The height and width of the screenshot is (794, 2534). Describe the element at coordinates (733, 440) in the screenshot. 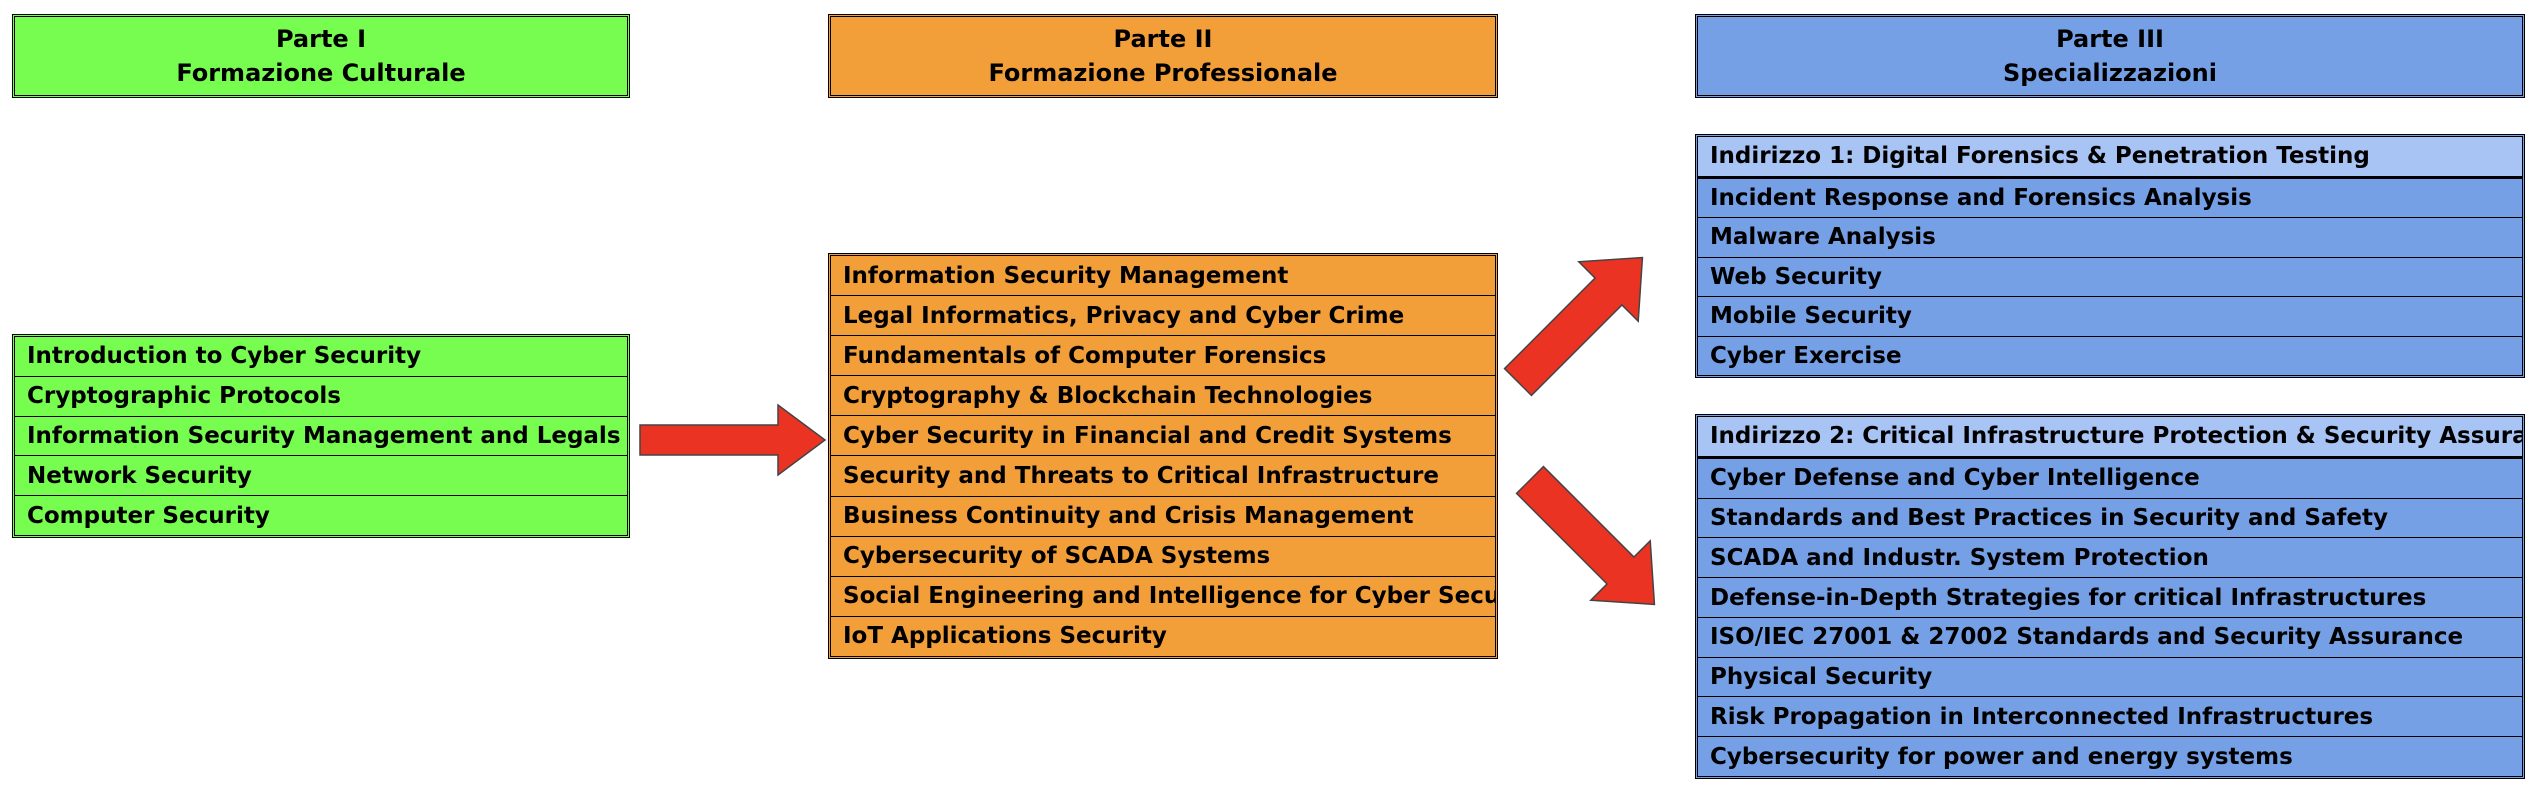

I see `arrow-right-icon` at that location.